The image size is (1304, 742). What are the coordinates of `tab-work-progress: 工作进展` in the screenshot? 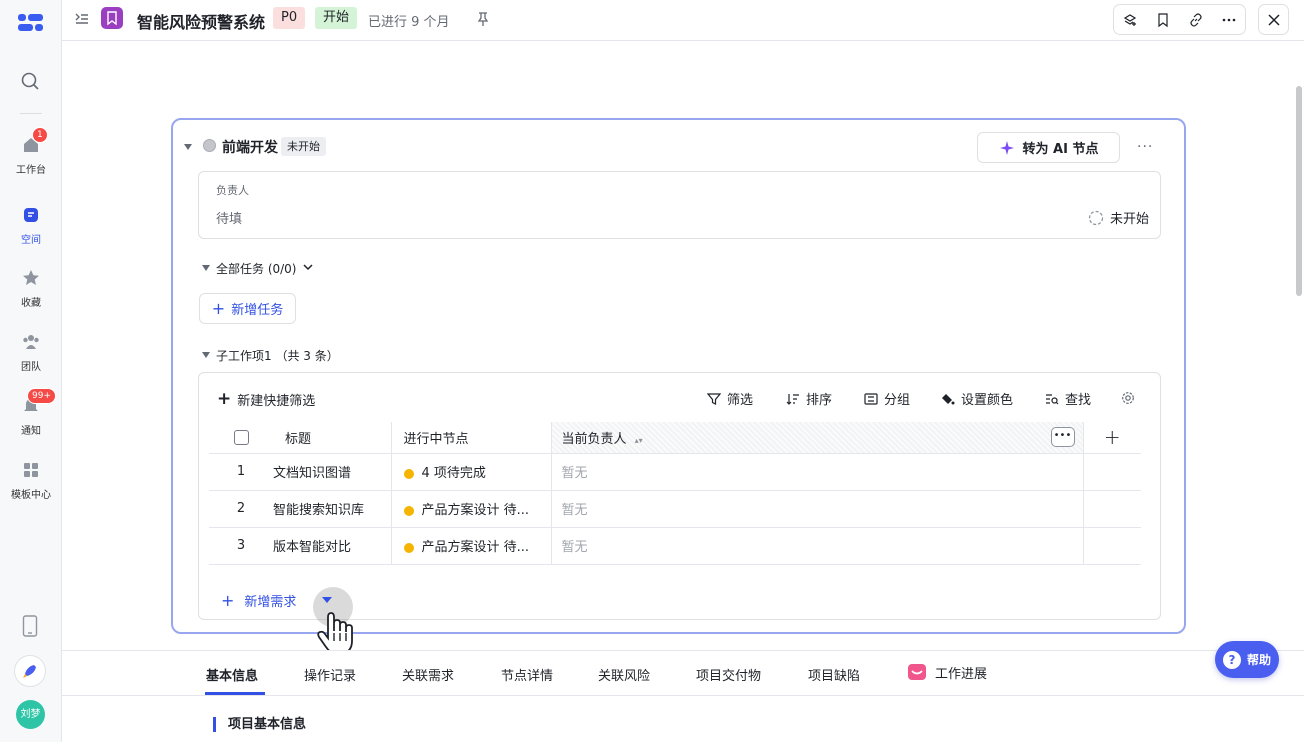 It's located at (947, 672).